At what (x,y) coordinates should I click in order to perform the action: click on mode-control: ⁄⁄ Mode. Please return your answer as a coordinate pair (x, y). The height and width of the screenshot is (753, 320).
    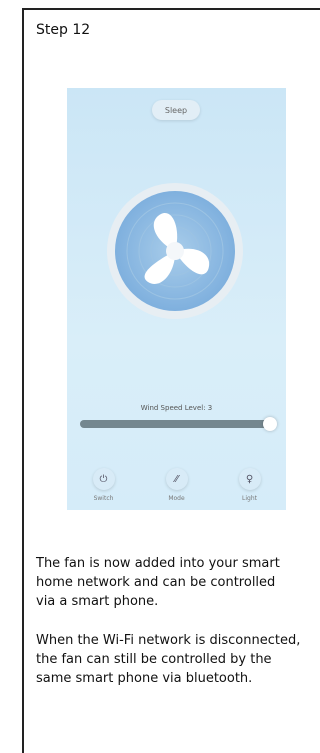
    Looking at the image, I should click on (177, 484).